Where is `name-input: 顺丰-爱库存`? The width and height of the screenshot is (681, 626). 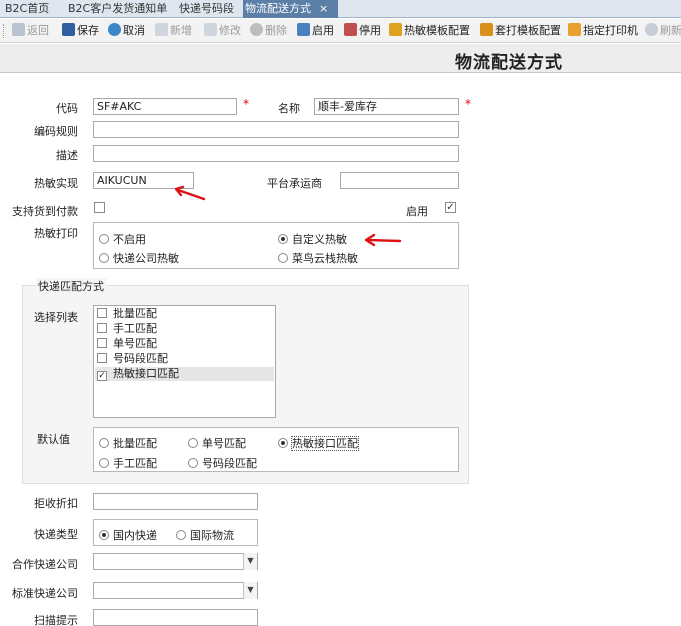 name-input: 顺丰-爱库存 is located at coordinates (386, 106).